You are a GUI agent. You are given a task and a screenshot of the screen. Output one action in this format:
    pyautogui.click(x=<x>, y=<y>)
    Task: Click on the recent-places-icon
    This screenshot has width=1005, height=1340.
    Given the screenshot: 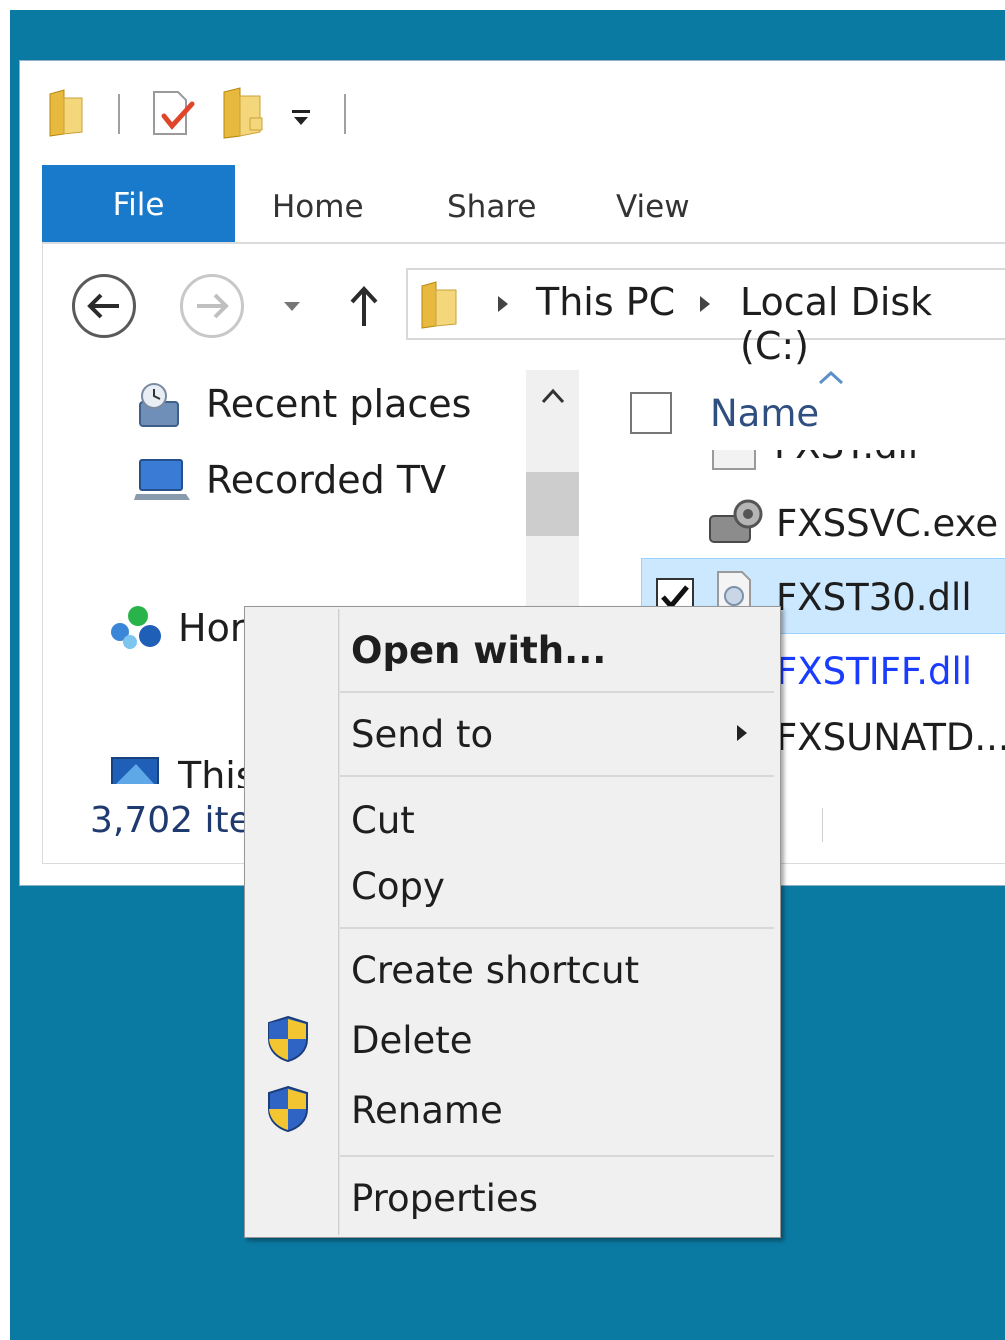 What is the action you would take?
    pyautogui.click(x=160, y=406)
    